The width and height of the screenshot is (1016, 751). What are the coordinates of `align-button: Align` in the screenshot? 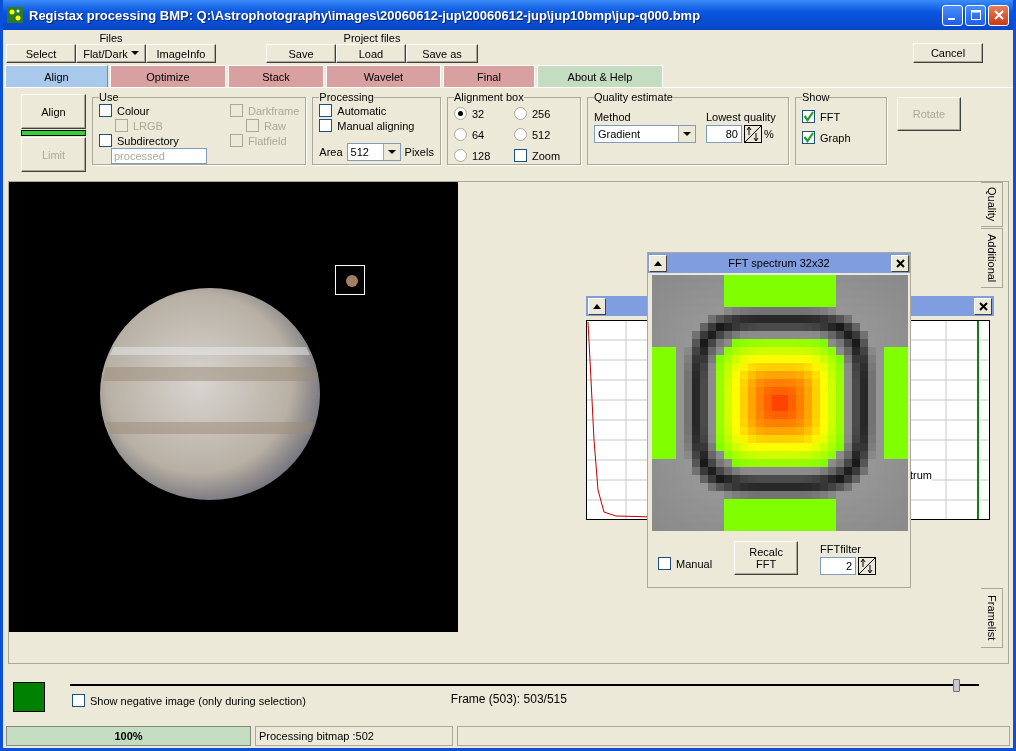 It's located at (53, 111).